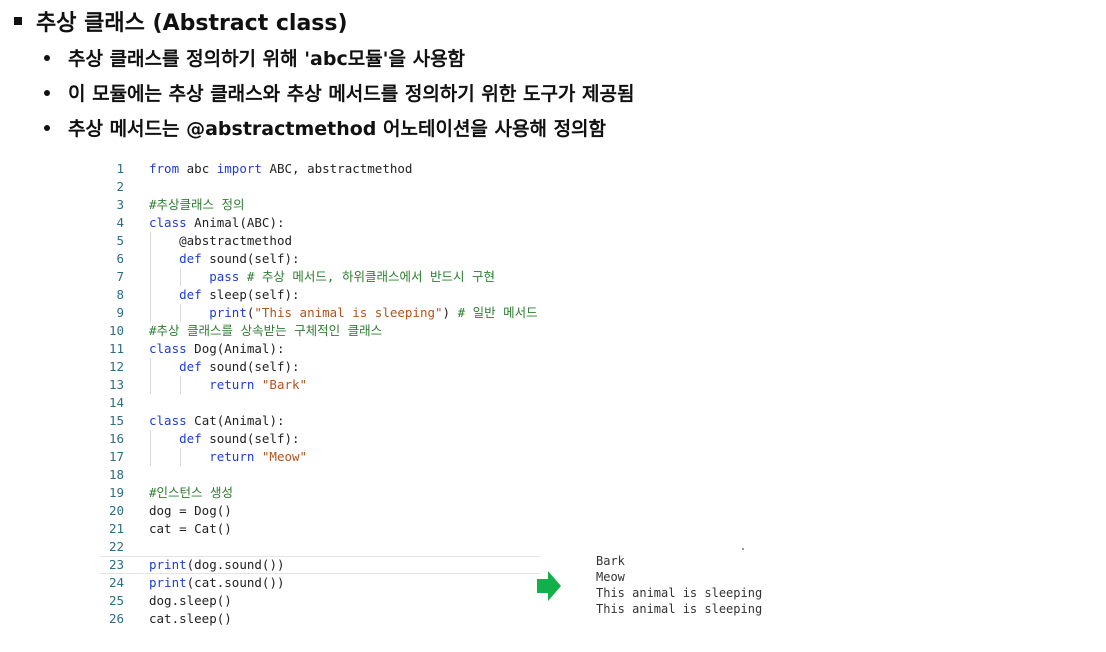 The height and width of the screenshot is (652, 1106). What do you see at coordinates (183, 510) in the screenshot?
I see `code-token: =` at bounding box center [183, 510].